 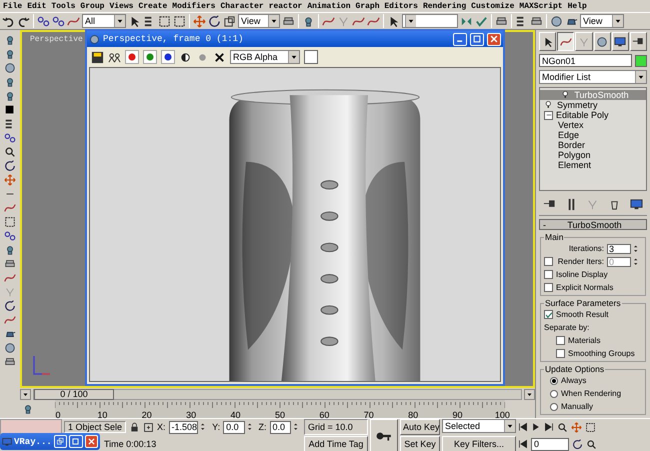 I want to click on menu-item: Character, so click(x=242, y=6).